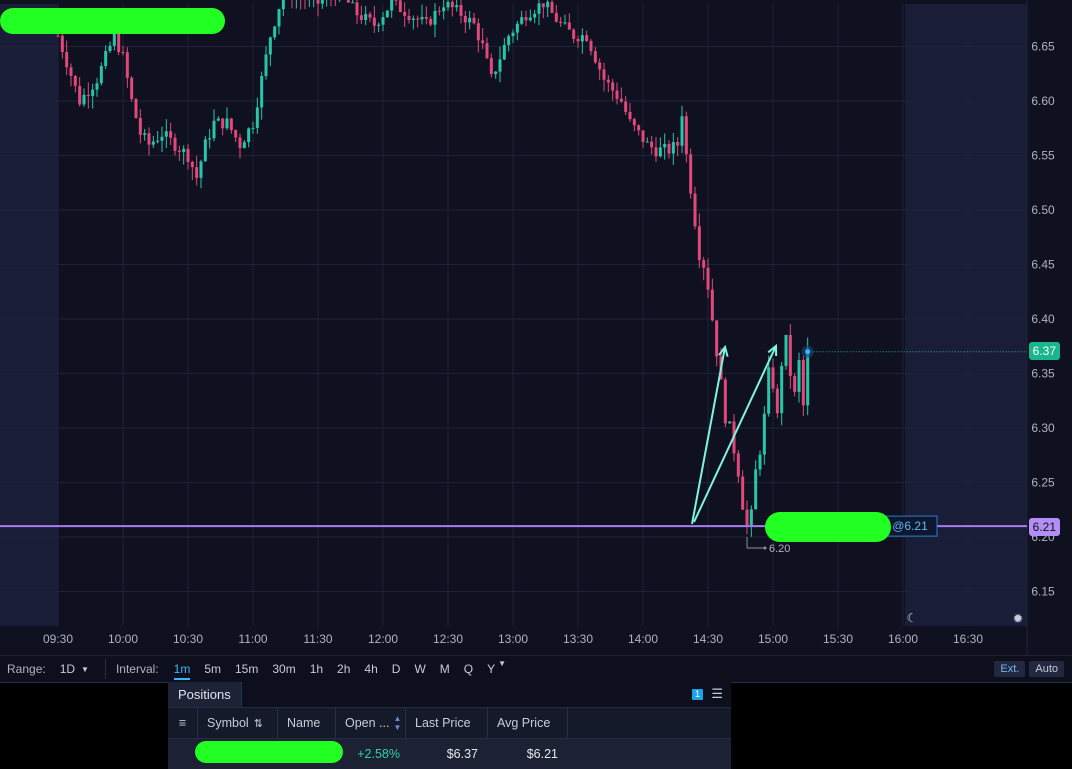  What do you see at coordinates (396, 669) in the screenshot?
I see `interval-d: D` at bounding box center [396, 669].